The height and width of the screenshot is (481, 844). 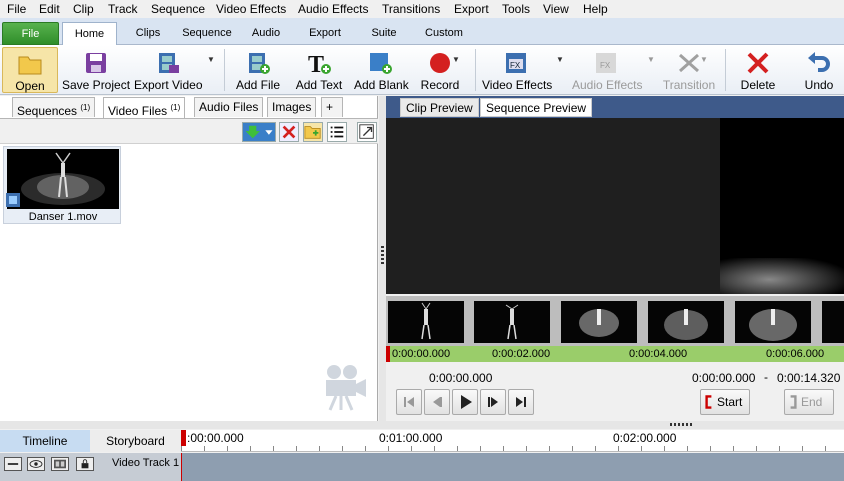 I want to click on clip-thumbnail: Danser 1.mov, so click(x=62, y=185).